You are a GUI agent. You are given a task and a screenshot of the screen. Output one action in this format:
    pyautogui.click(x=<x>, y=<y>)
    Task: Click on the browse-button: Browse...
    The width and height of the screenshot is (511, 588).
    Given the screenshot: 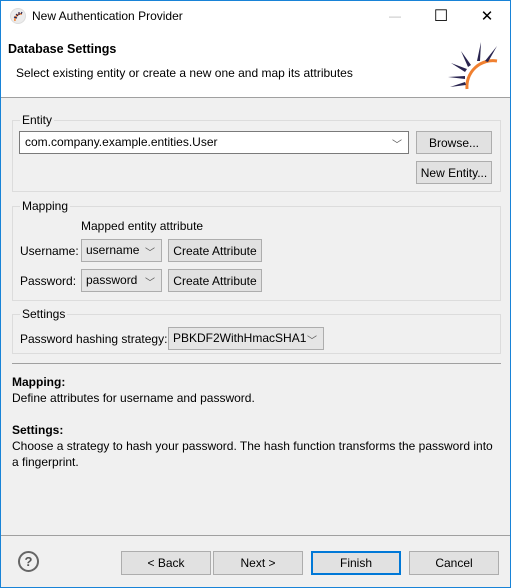 What is the action you would take?
    pyautogui.click(x=454, y=142)
    